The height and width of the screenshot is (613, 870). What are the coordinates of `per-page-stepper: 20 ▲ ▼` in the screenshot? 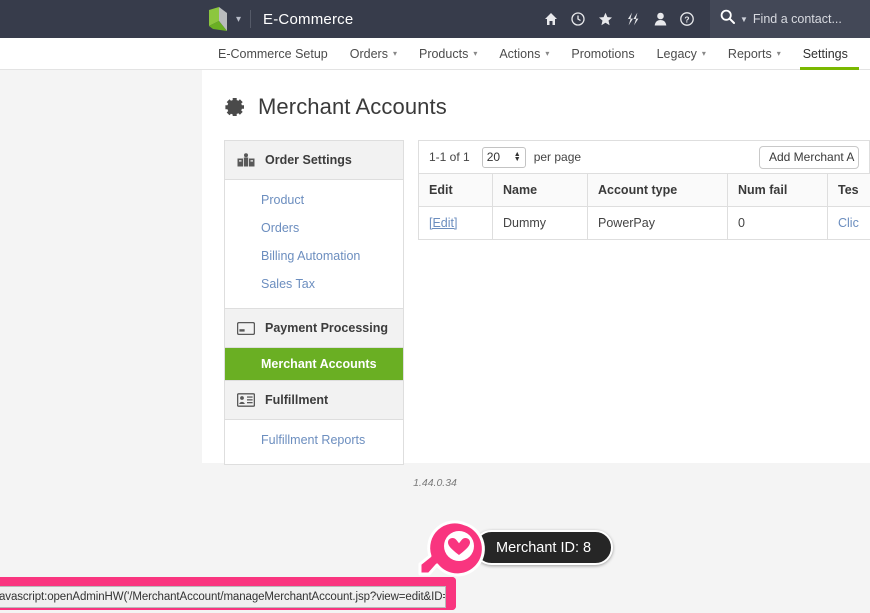 It's located at (503, 157).